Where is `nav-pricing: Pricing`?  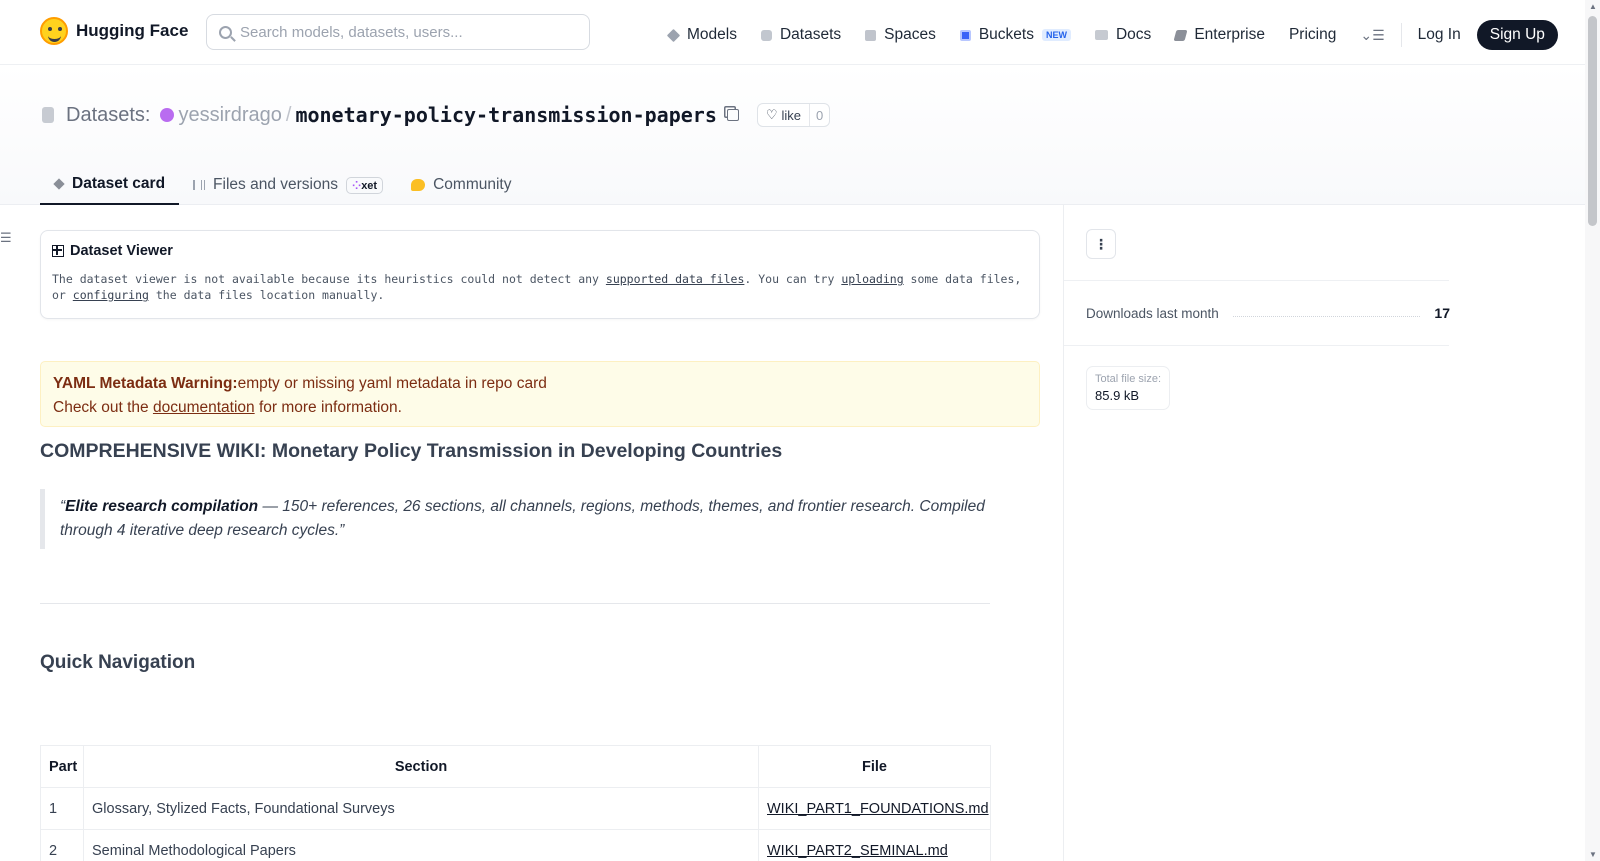 nav-pricing: Pricing is located at coordinates (1312, 35).